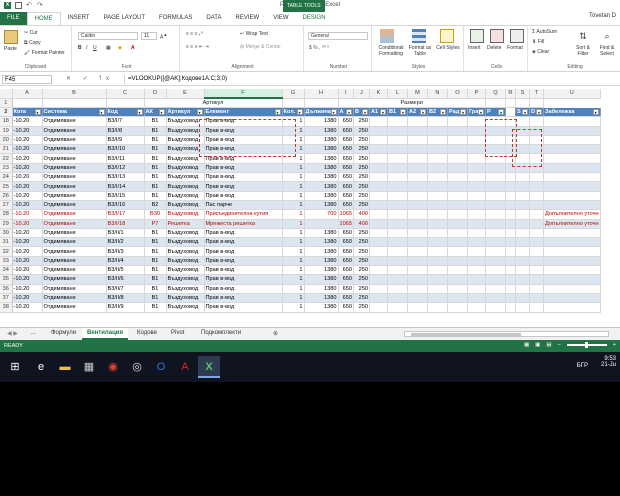 This screenshot has width=620, height=496. I want to click on wrap-text-button: ↵ Wrap Text, so click(254, 34).